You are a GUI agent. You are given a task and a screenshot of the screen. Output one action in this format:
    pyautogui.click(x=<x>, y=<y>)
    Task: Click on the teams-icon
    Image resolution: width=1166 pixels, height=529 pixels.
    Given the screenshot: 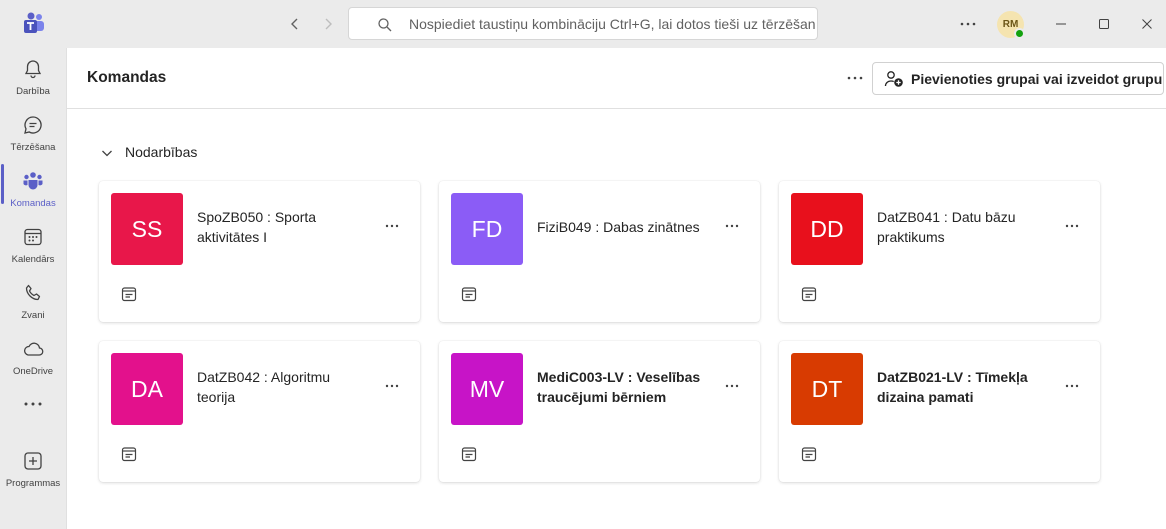 What is the action you would take?
    pyautogui.click(x=33, y=181)
    